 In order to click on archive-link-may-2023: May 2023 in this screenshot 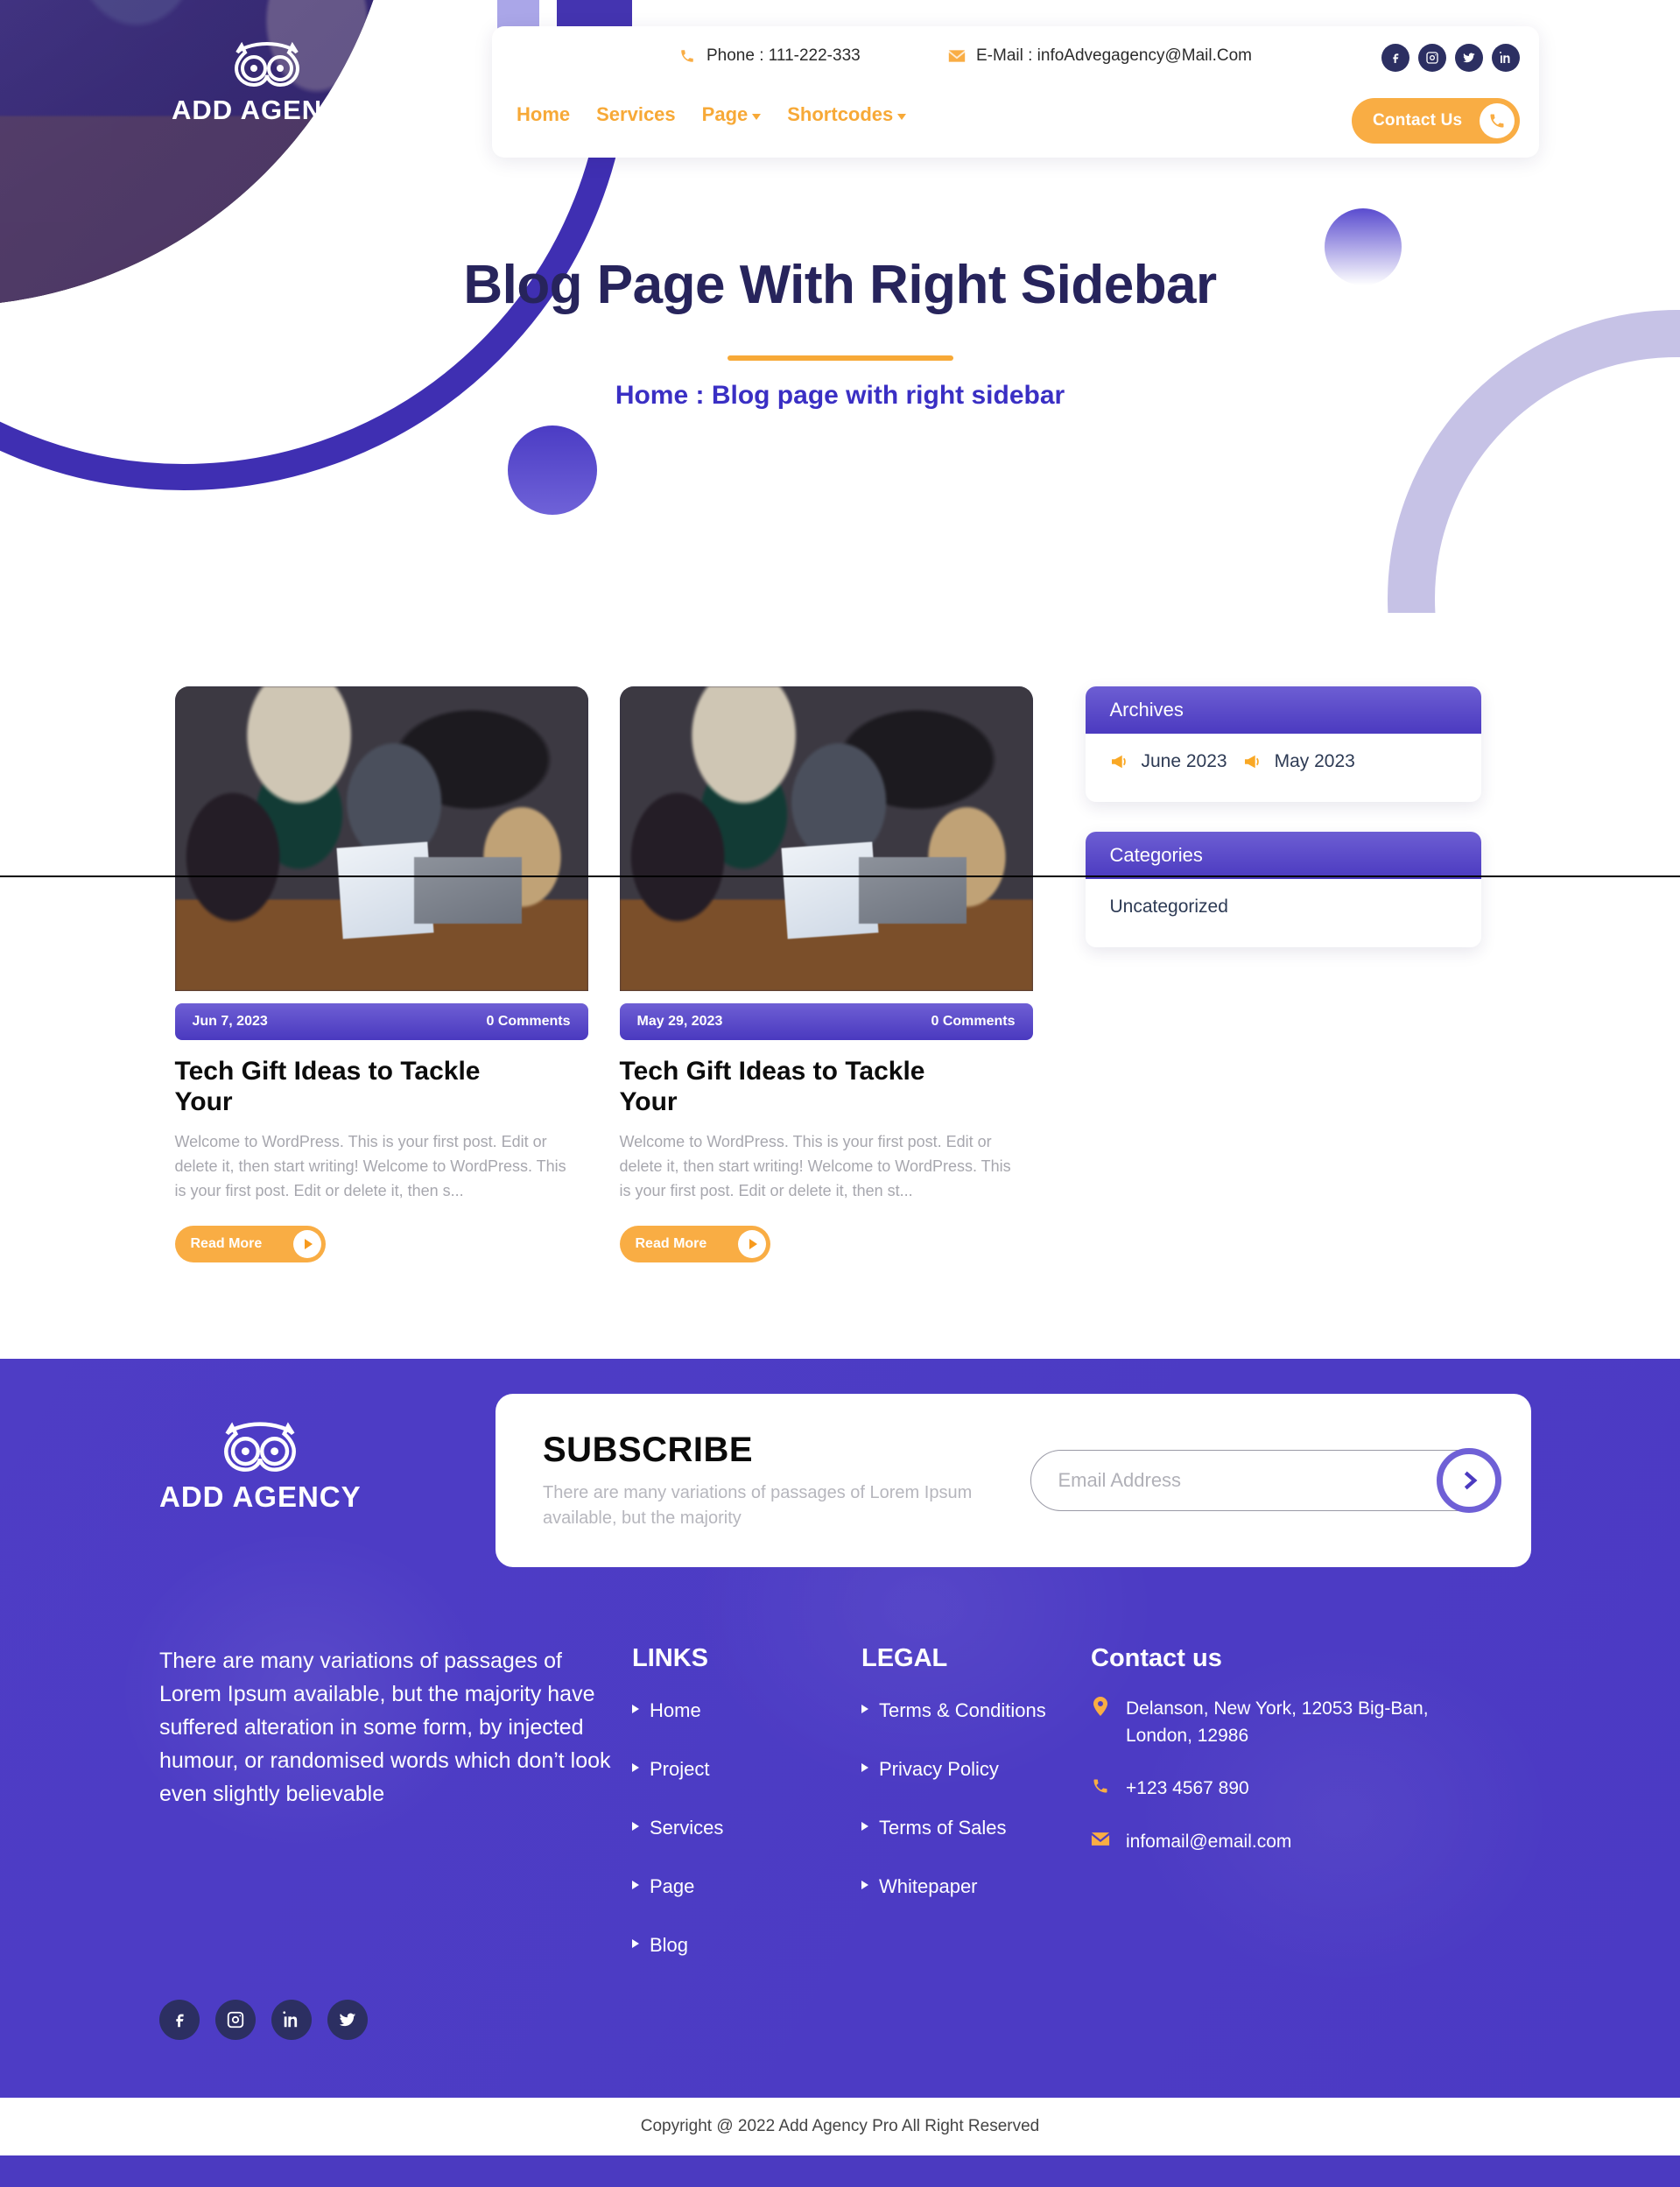, I will do `click(1299, 761)`.